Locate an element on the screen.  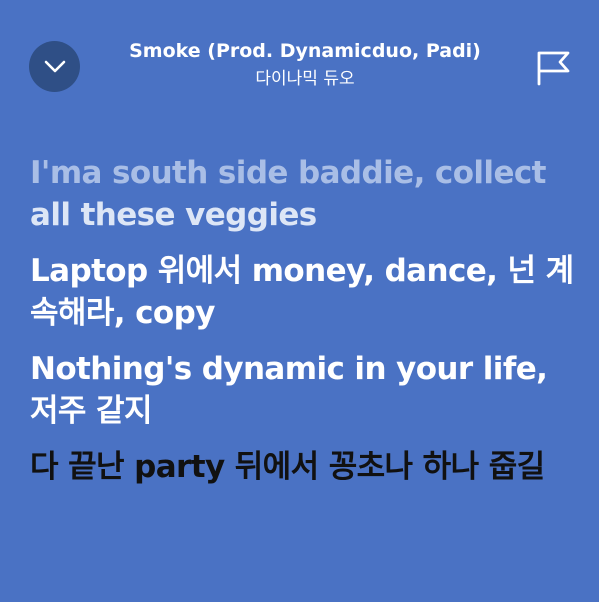
lyric-line: 다 끝난 party 뒤에서 꽁초나 하나 줍길 is located at coordinates (307, 467).